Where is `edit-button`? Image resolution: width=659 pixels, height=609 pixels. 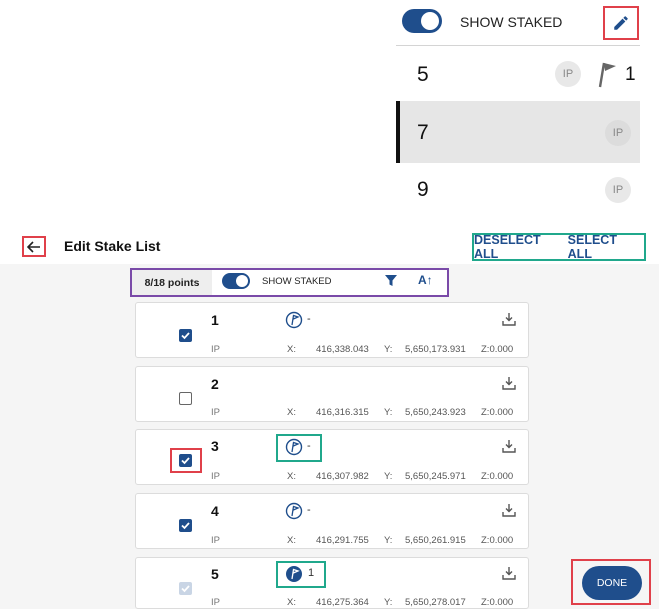
edit-button is located at coordinates (621, 23).